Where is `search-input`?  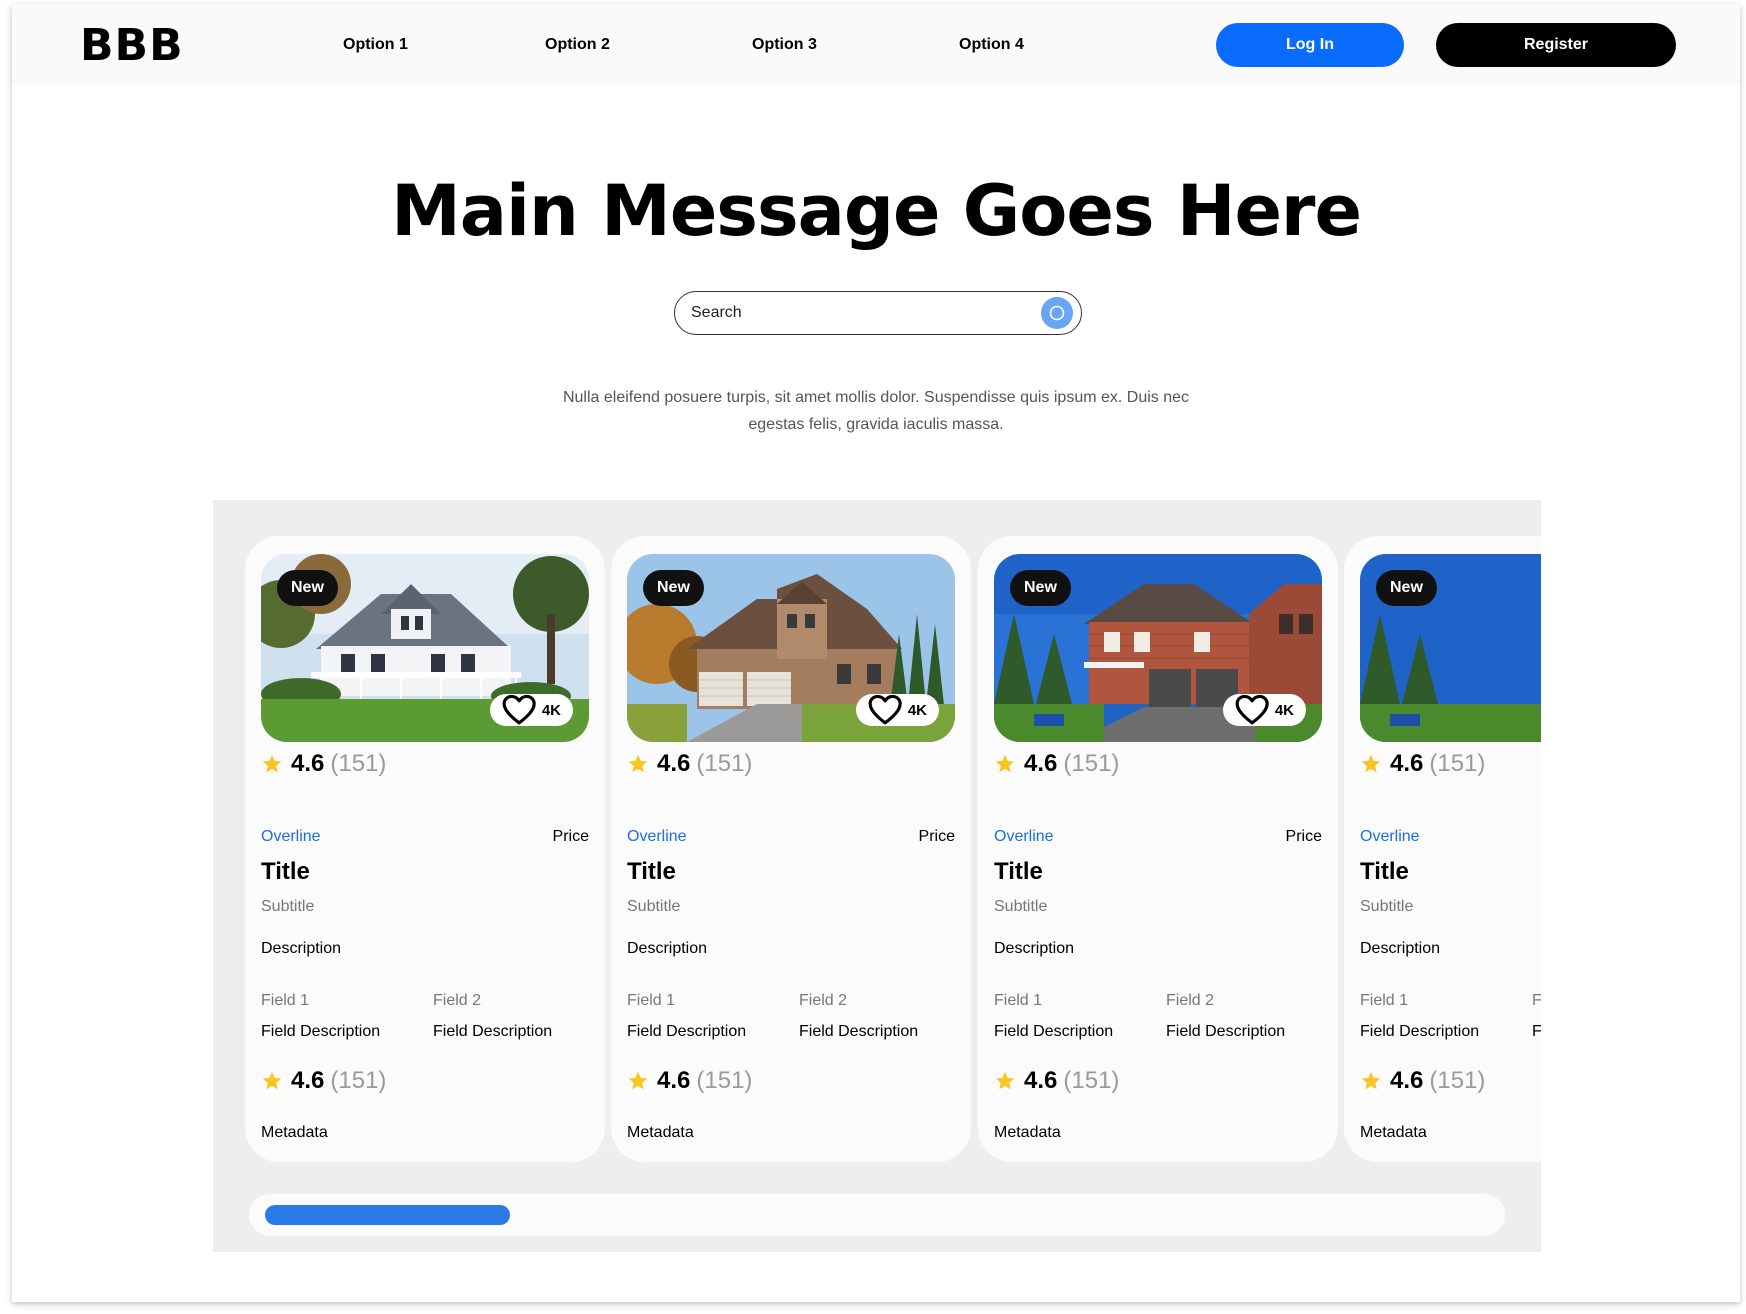
search-input is located at coordinates (856, 313).